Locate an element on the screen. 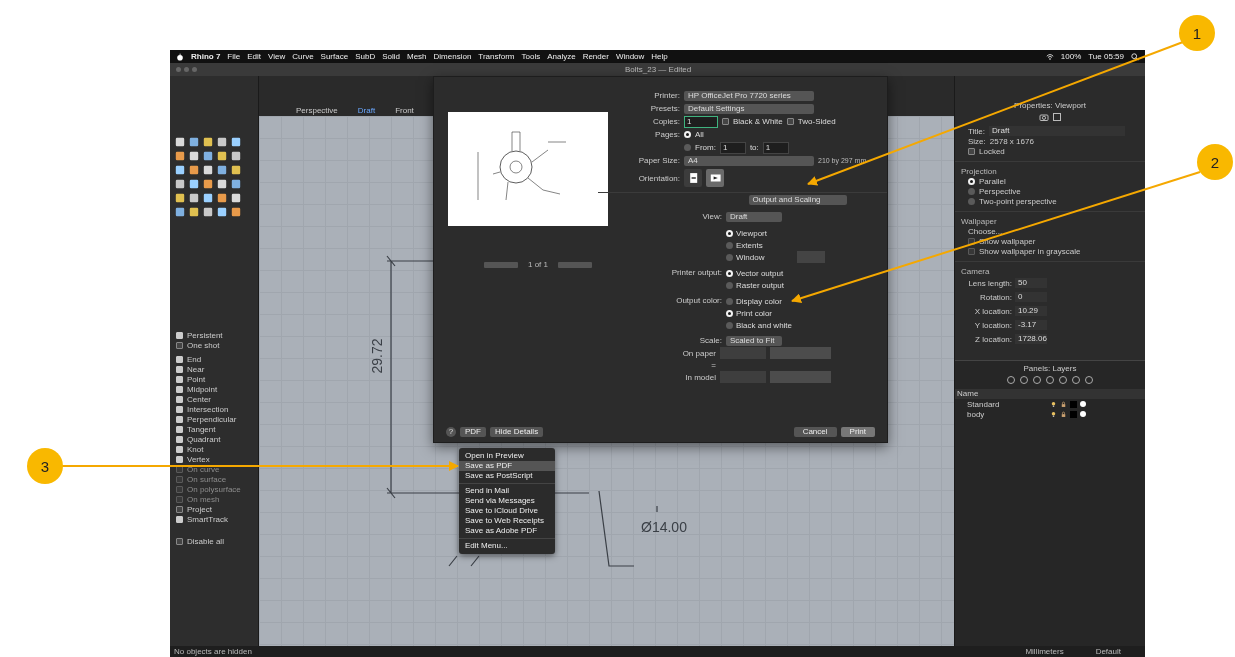  menu-item: Transform is located at coordinates (496, 56).